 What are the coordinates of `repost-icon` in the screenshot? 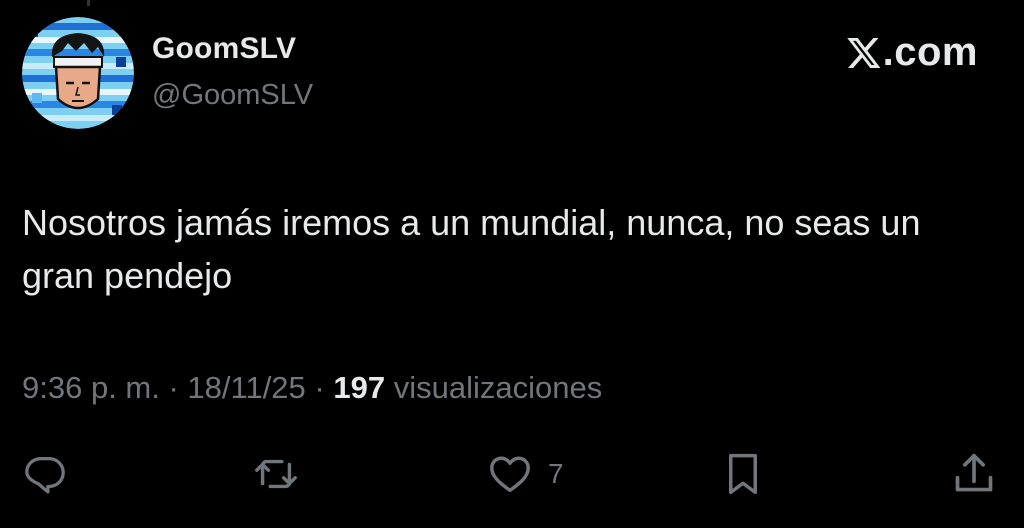 It's located at (276, 474).